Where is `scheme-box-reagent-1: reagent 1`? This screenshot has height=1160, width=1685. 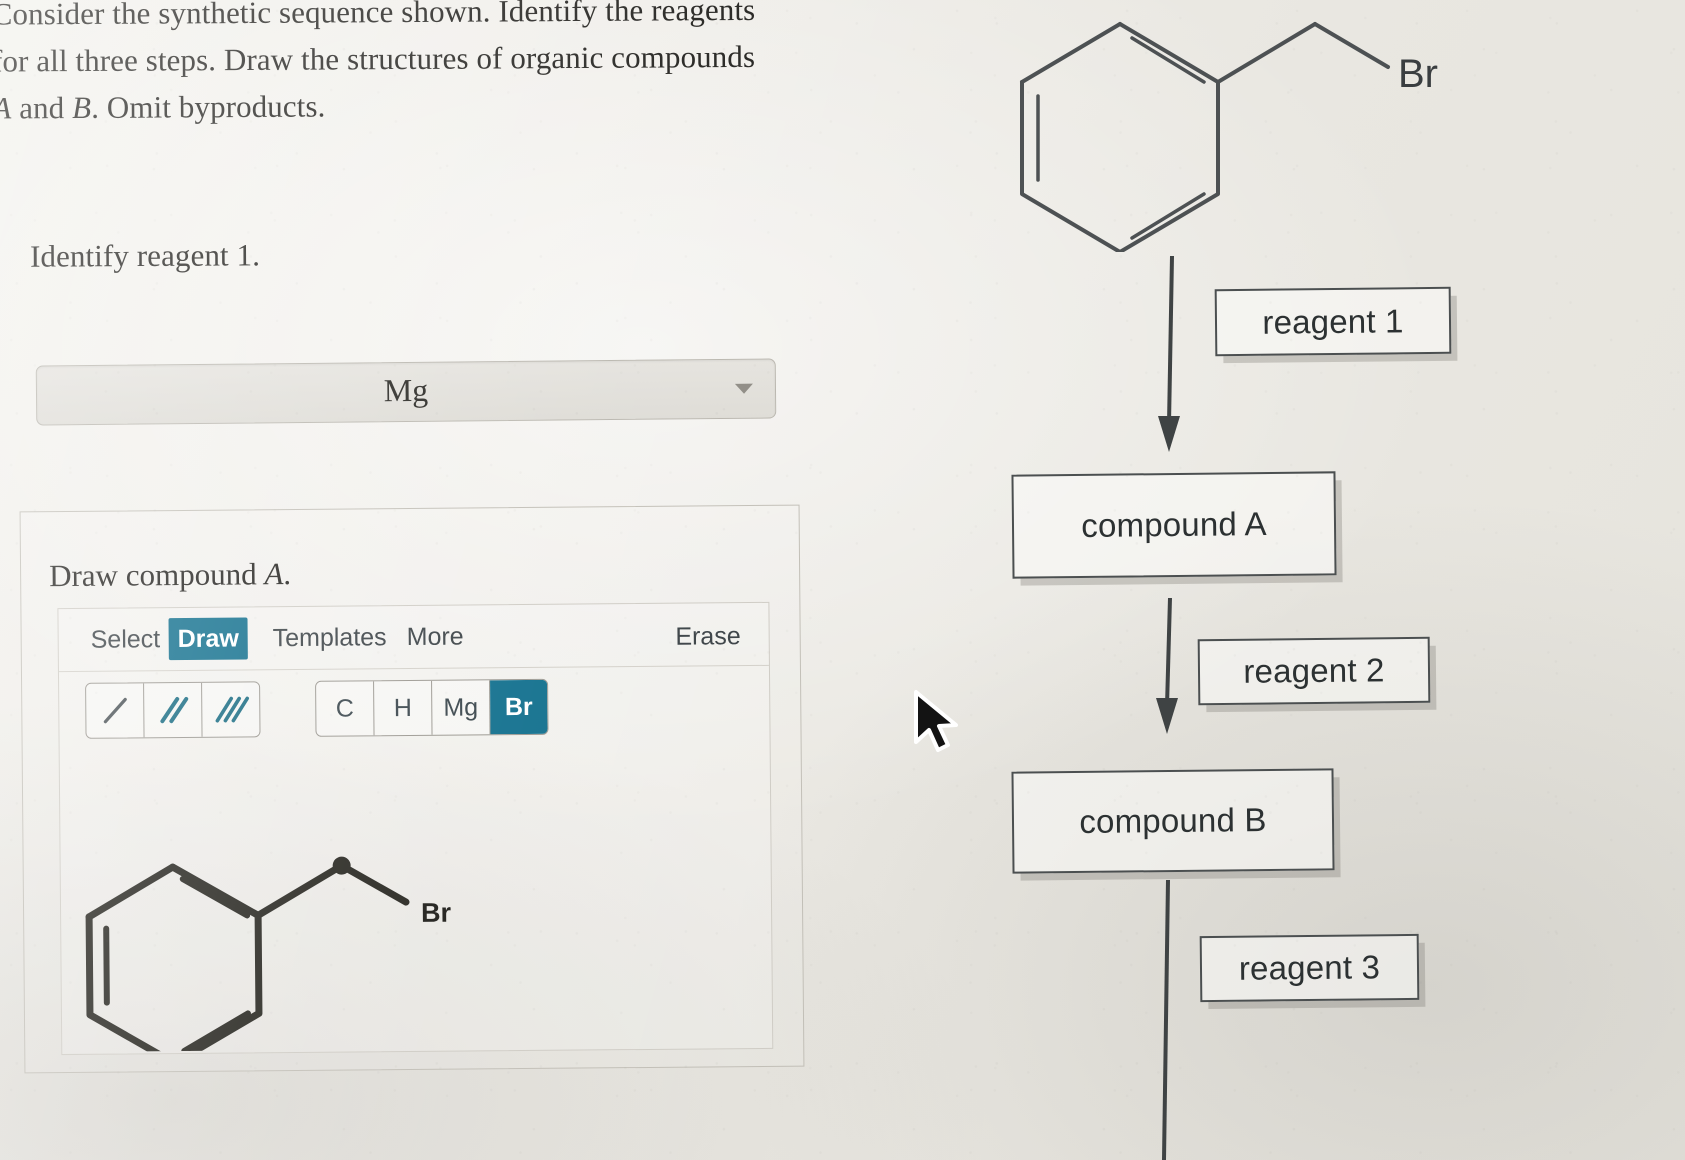 scheme-box-reagent-1: reagent 1 is located at coordinates (1333, 321).